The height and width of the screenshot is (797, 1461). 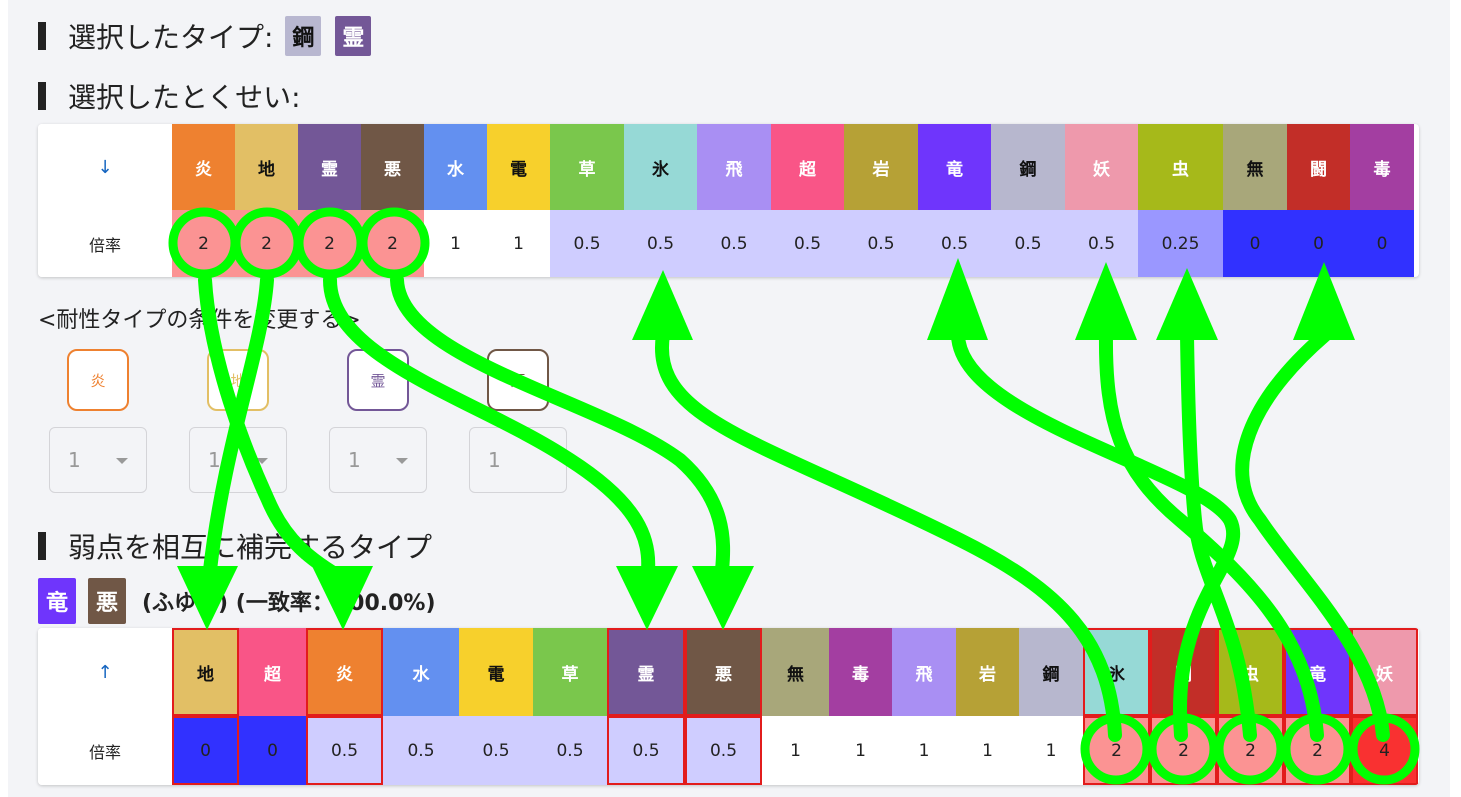 What do you see at coordinates (105, 750) in the screenshot?
I see `multiplier-row-label: 倍率` at bounding box center [105, 750].